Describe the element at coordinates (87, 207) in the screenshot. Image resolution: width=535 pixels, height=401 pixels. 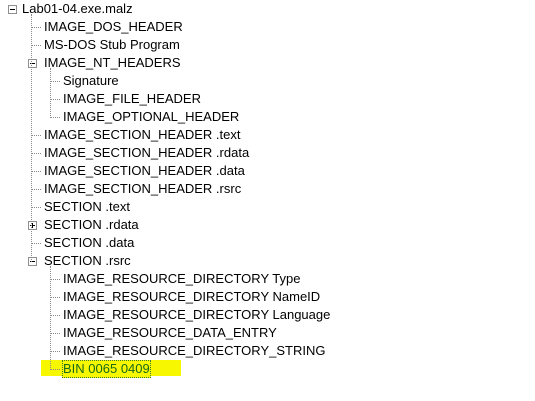
I see `tree-node-section-text: SECTION .text` at that location.